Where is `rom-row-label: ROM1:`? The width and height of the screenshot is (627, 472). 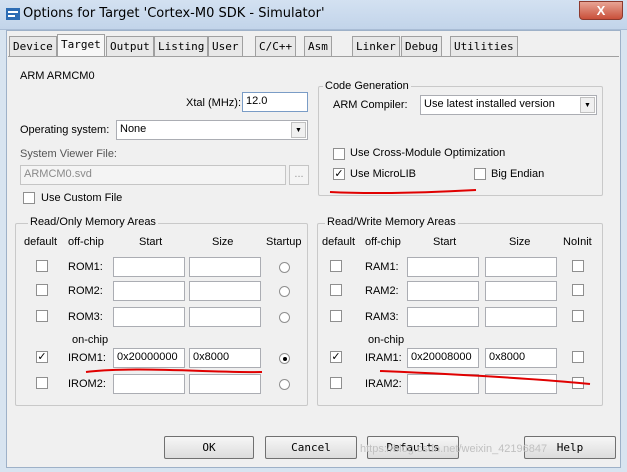 rom-row-label: ROM1: is located at coordinates (85, 267).